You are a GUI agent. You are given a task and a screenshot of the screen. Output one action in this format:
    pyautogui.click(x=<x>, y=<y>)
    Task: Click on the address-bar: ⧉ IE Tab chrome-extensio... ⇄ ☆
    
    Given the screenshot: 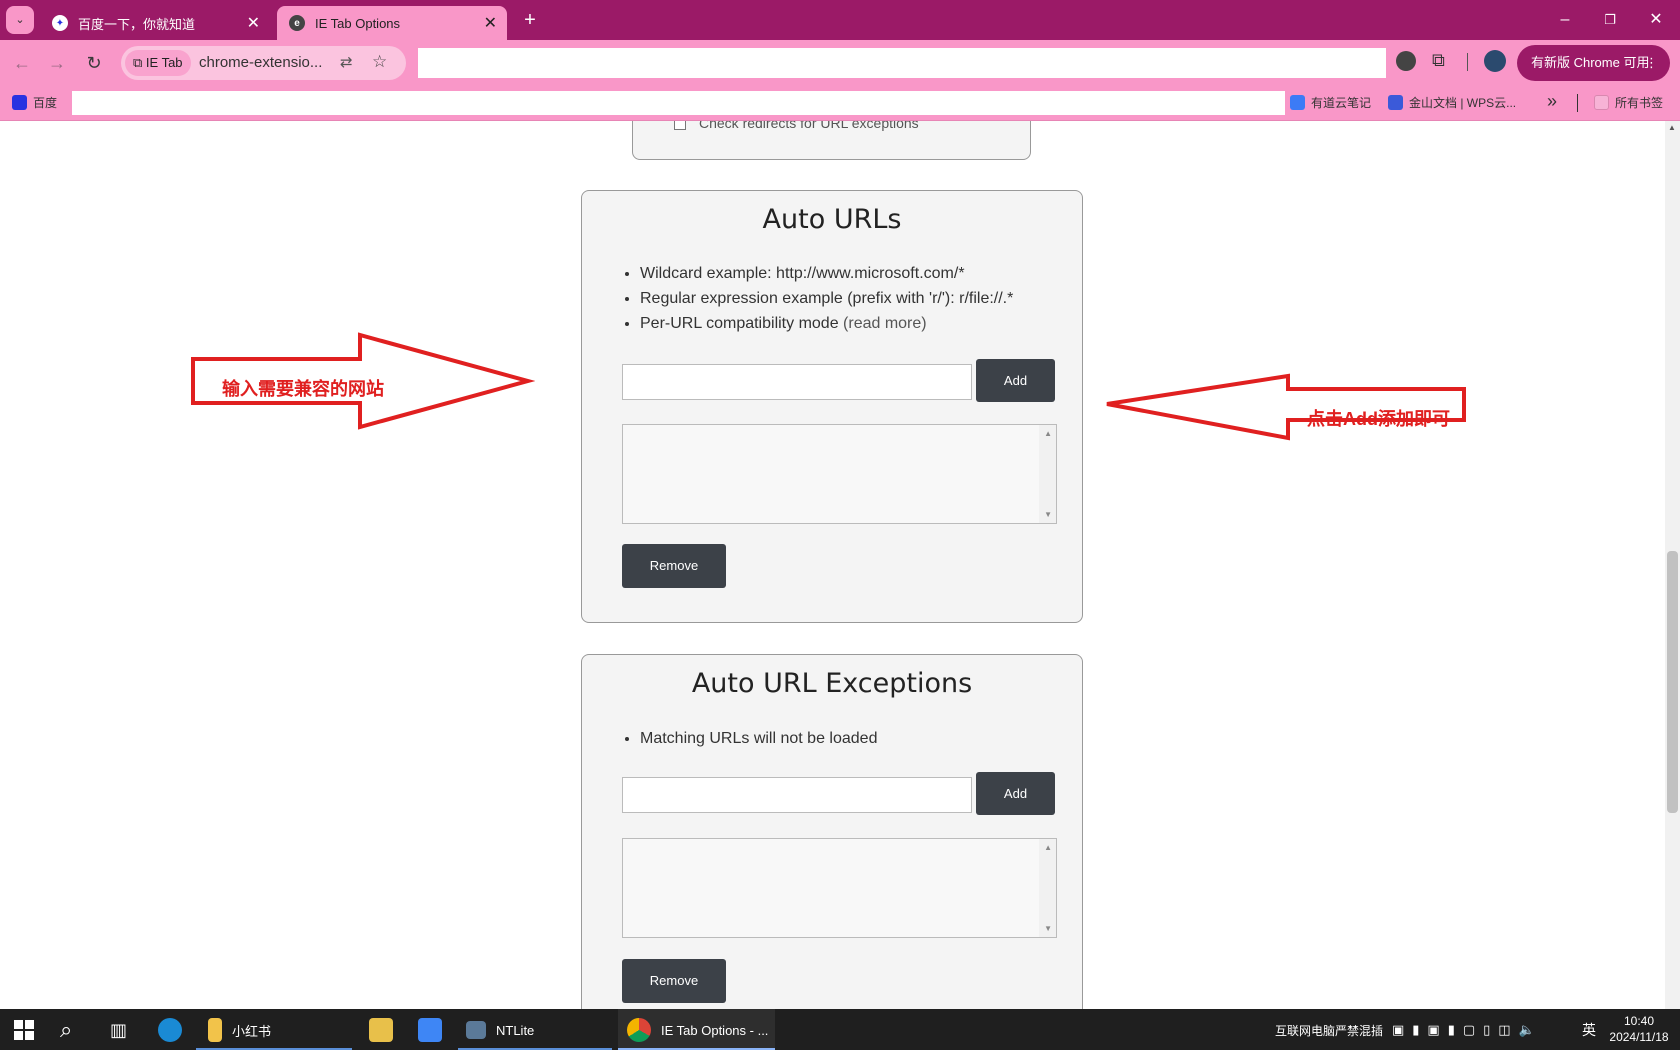 What is the action you would take?
    pyautogui.click(x=263, y=63)
    